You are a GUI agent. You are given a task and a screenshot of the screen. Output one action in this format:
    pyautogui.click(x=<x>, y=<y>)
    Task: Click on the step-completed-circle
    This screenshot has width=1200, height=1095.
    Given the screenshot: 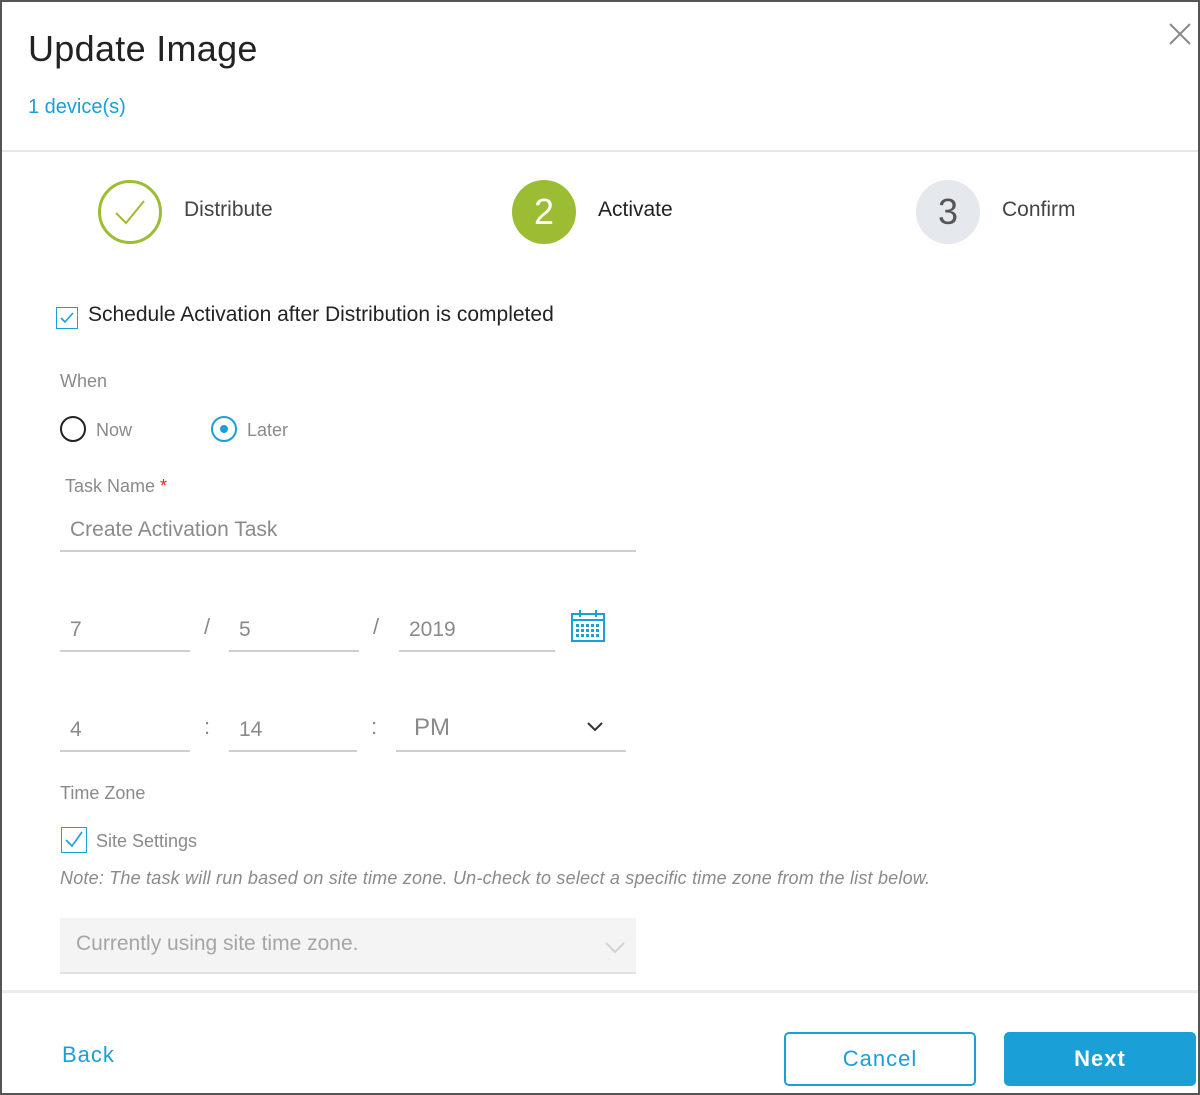 What is the action you would take?
    pyautogui.click(x=130, y=212)
    